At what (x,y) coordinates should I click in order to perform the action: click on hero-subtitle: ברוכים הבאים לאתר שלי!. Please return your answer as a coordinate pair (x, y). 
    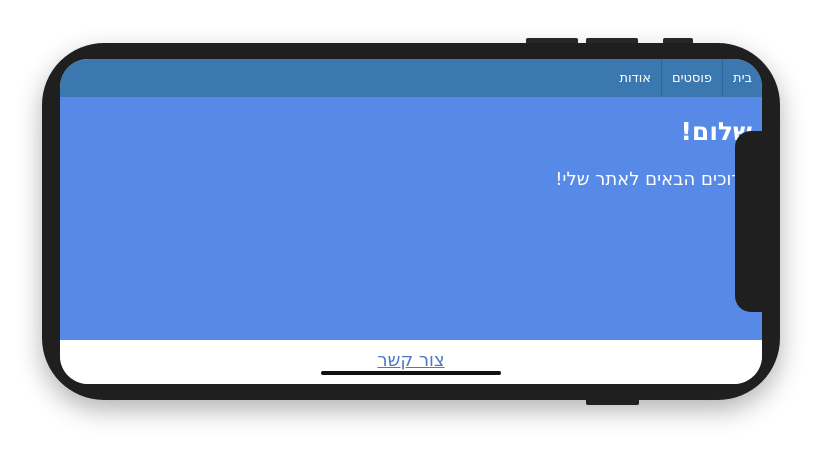
    Looking at the image, I should click on (653, 179).